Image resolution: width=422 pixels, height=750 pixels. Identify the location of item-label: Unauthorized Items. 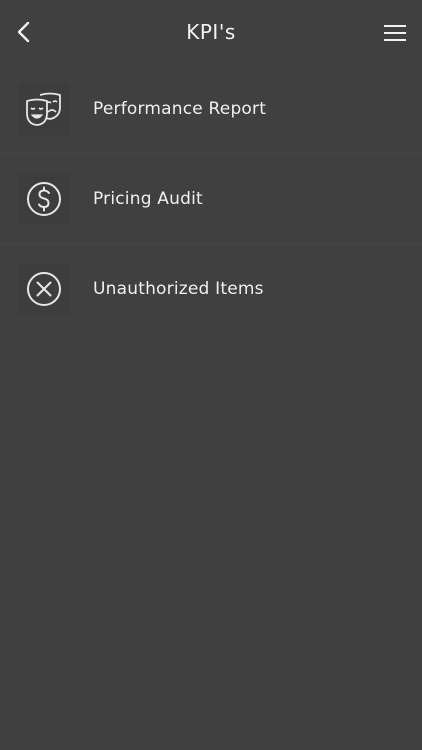
(178, 288).